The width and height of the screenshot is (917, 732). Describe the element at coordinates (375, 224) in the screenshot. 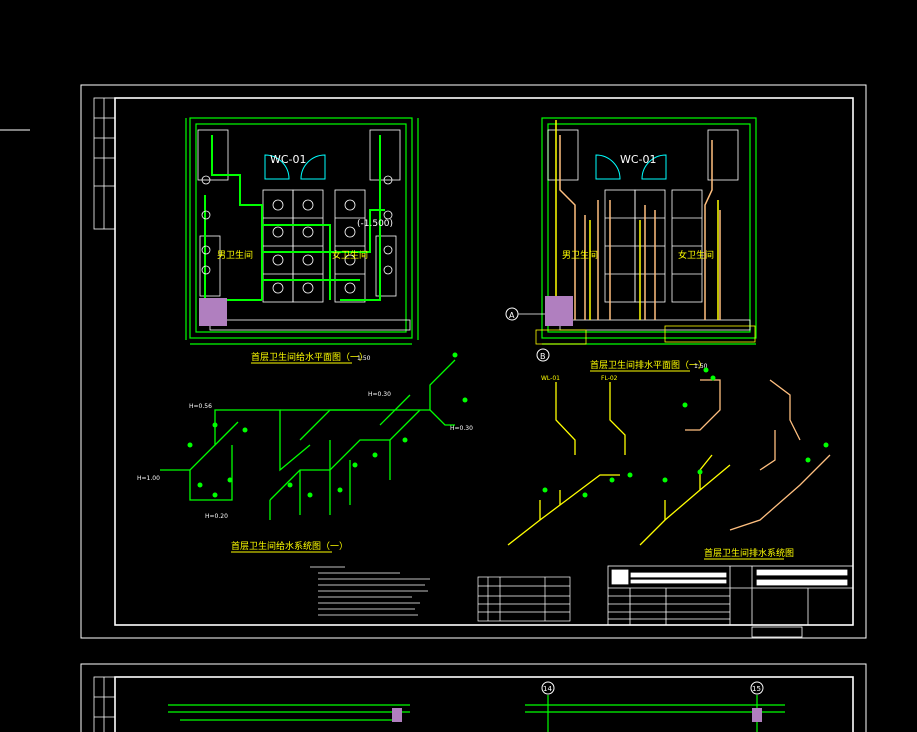

I see `level-label: (-1.500)` at that location.